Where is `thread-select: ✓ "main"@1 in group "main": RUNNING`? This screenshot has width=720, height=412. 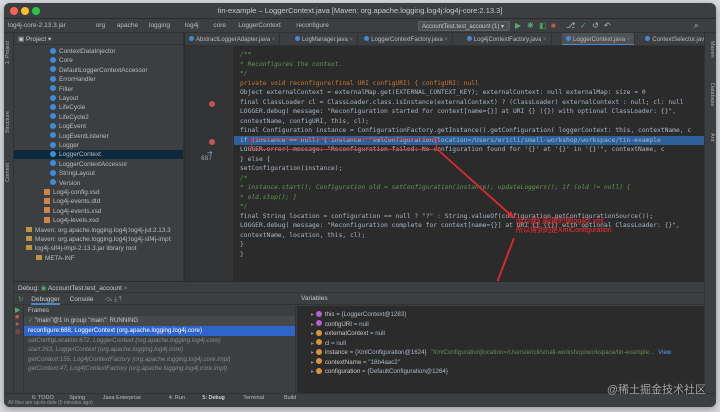
thread-select: ✓ "main"@1 in group "main": RUNNING is located at coordinates (159, 321).